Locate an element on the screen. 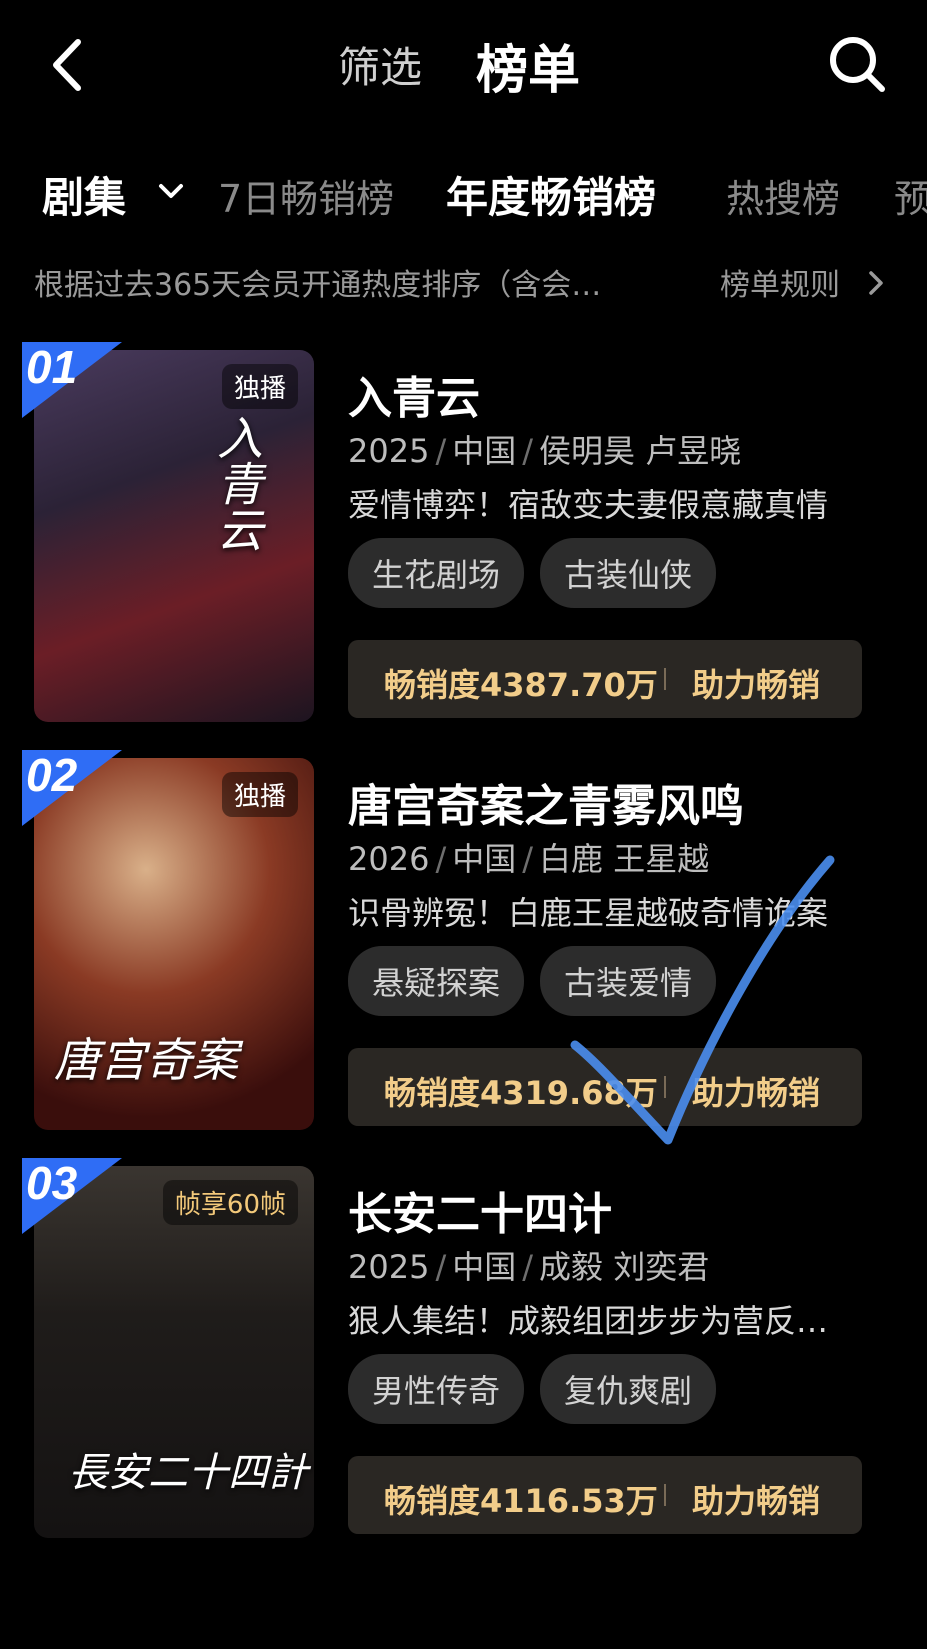 The width and height of the screenshot is (927, 1649). rank-number: 03 is located at coordinates (52, 1183).